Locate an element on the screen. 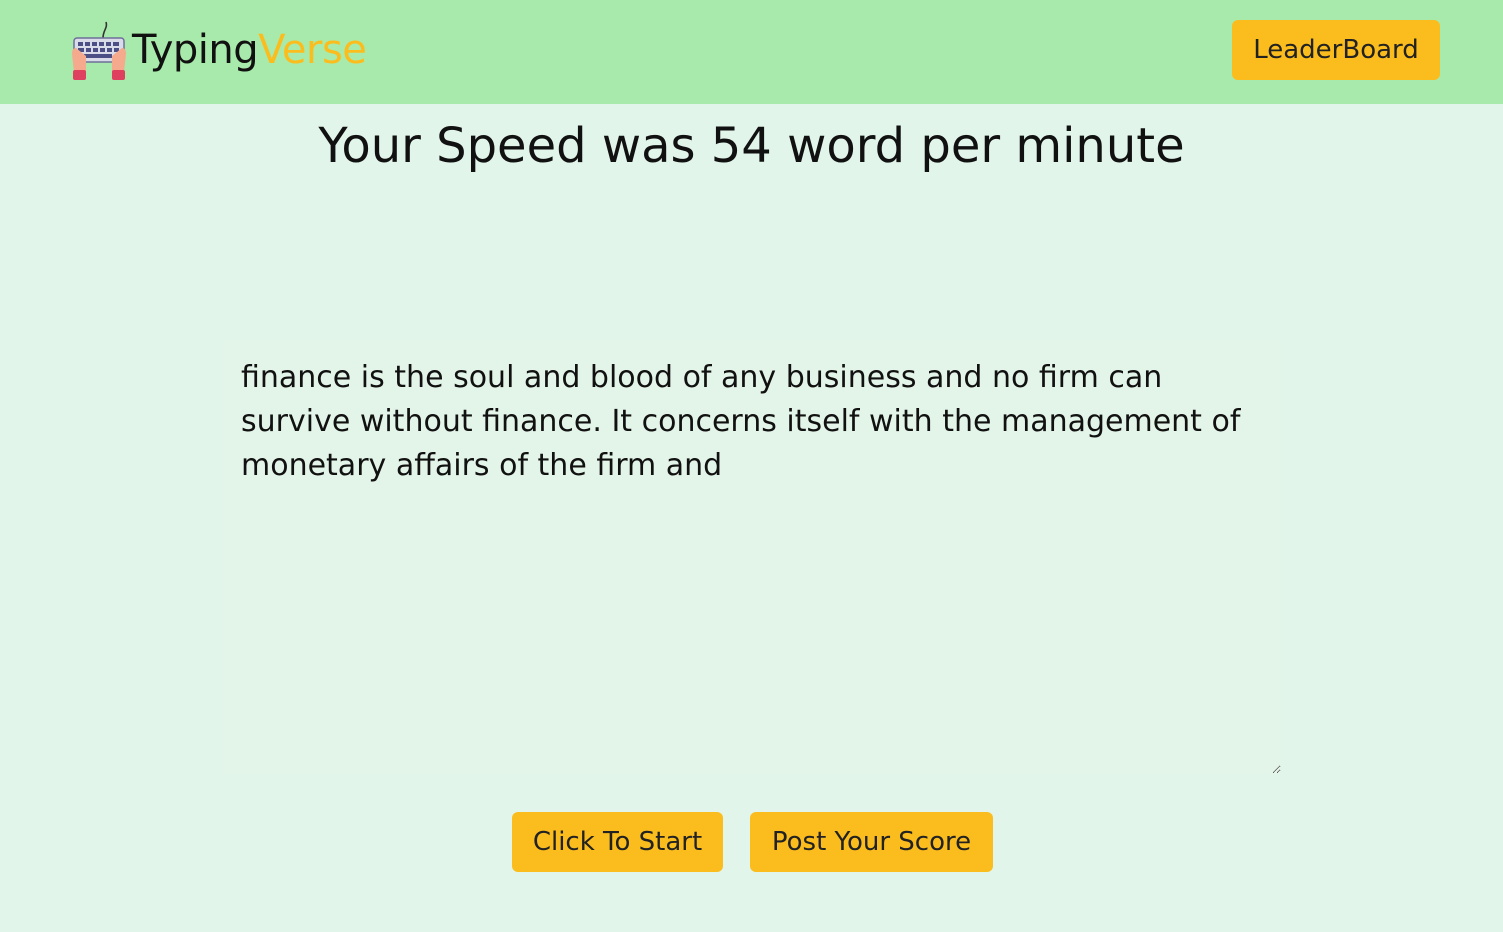 The image size is (1503, 932). brand-name: TypingVerse is located at coordinates (249, 50).